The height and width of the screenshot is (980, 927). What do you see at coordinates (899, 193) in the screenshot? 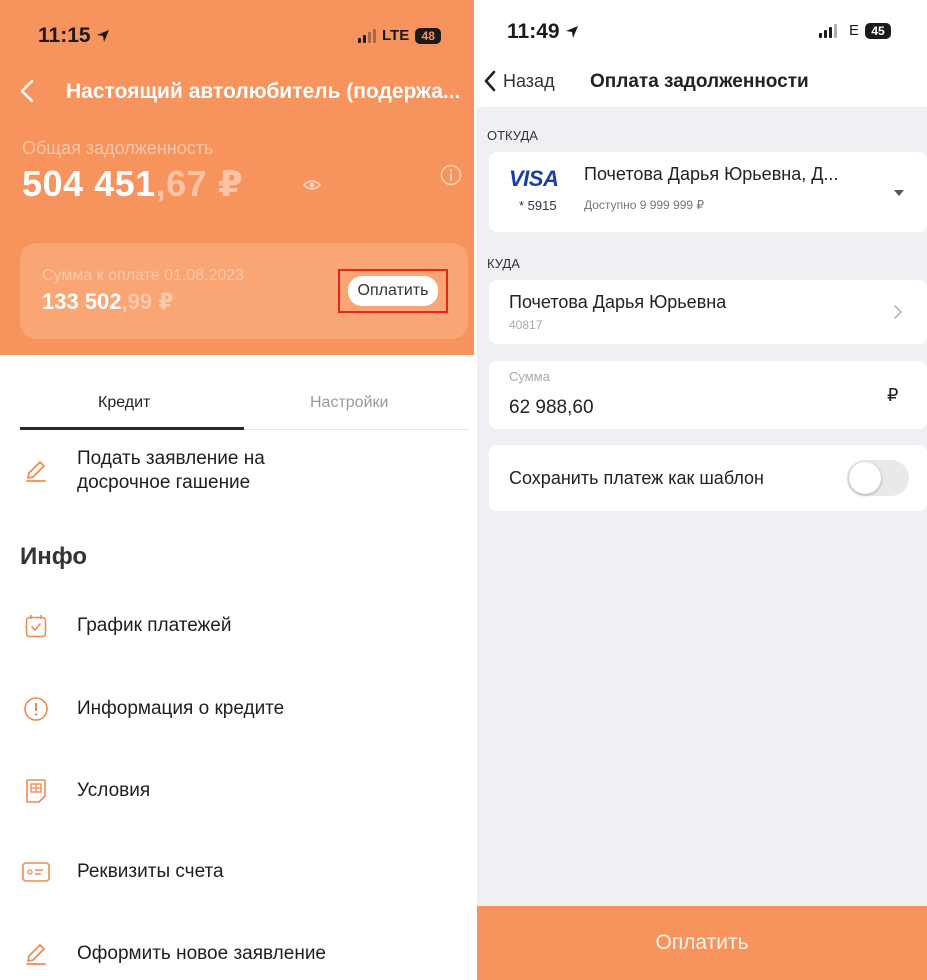
I see `dropdown-caret-icon` at bounding box center [899, 193].